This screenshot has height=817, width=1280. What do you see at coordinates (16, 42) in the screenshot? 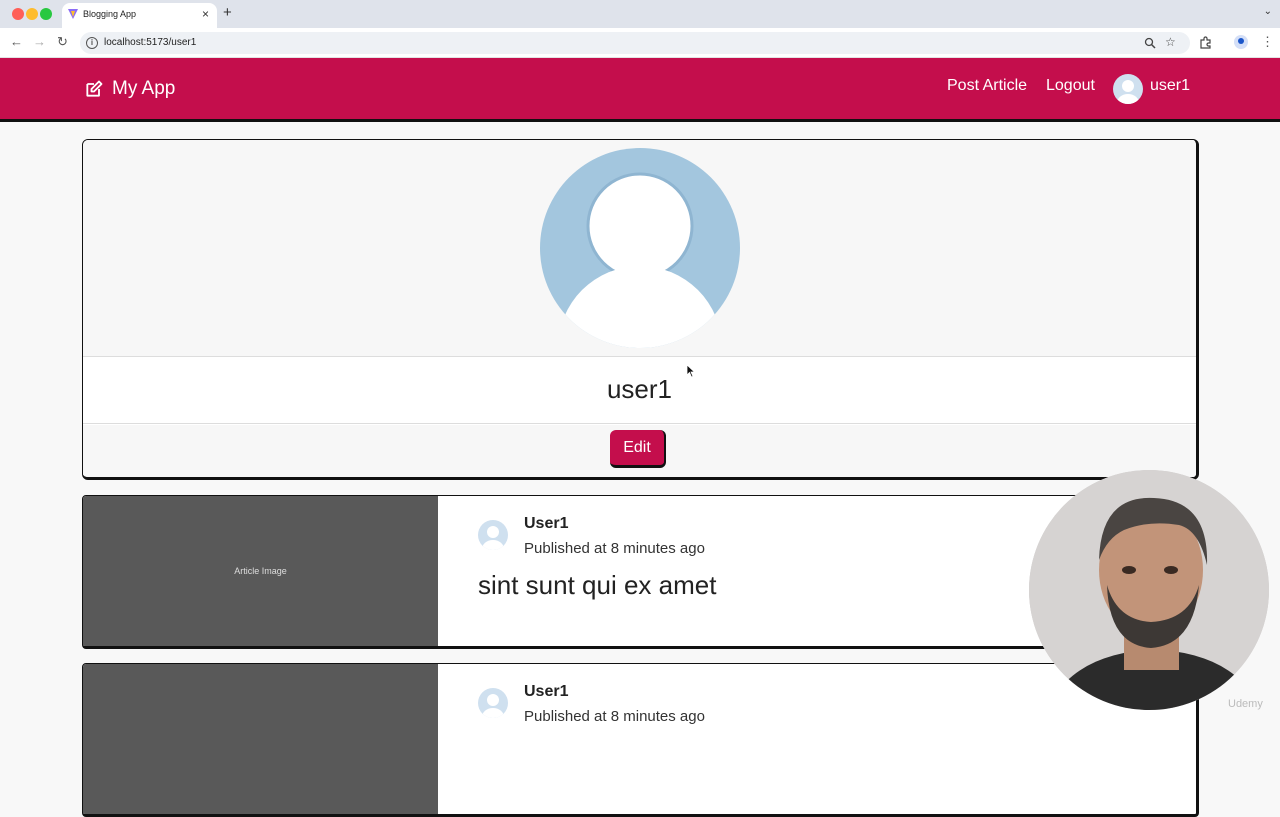
I see `back-icon: ←` at bounding box center [16, 42].